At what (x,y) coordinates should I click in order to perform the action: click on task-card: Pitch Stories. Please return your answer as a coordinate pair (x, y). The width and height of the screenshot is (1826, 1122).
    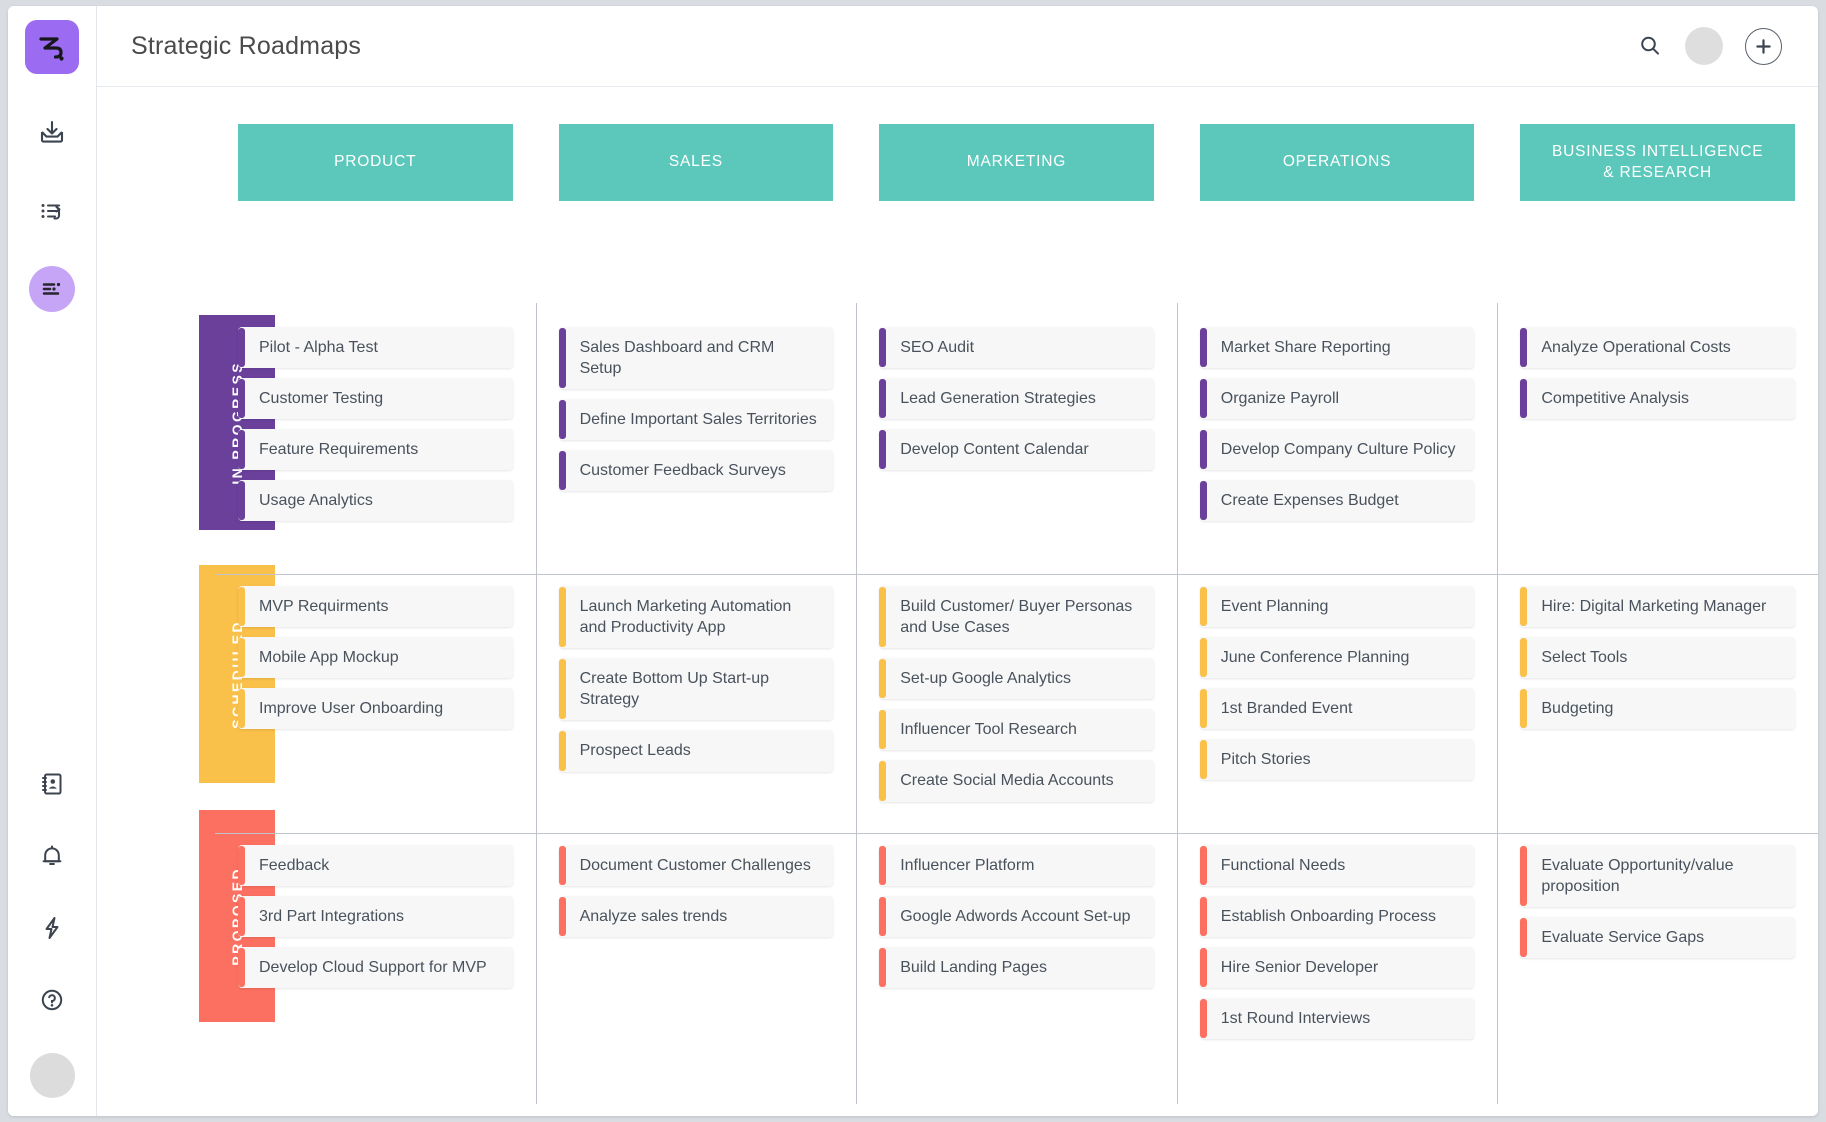
    Looking at the image, I should click on (1337, 760).